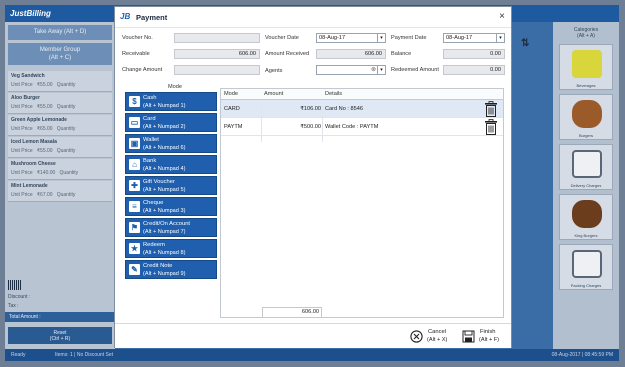 The width and height of the screenshot is (625, 367). I want to click on bank-icon: ⌂, so click(134, 164).